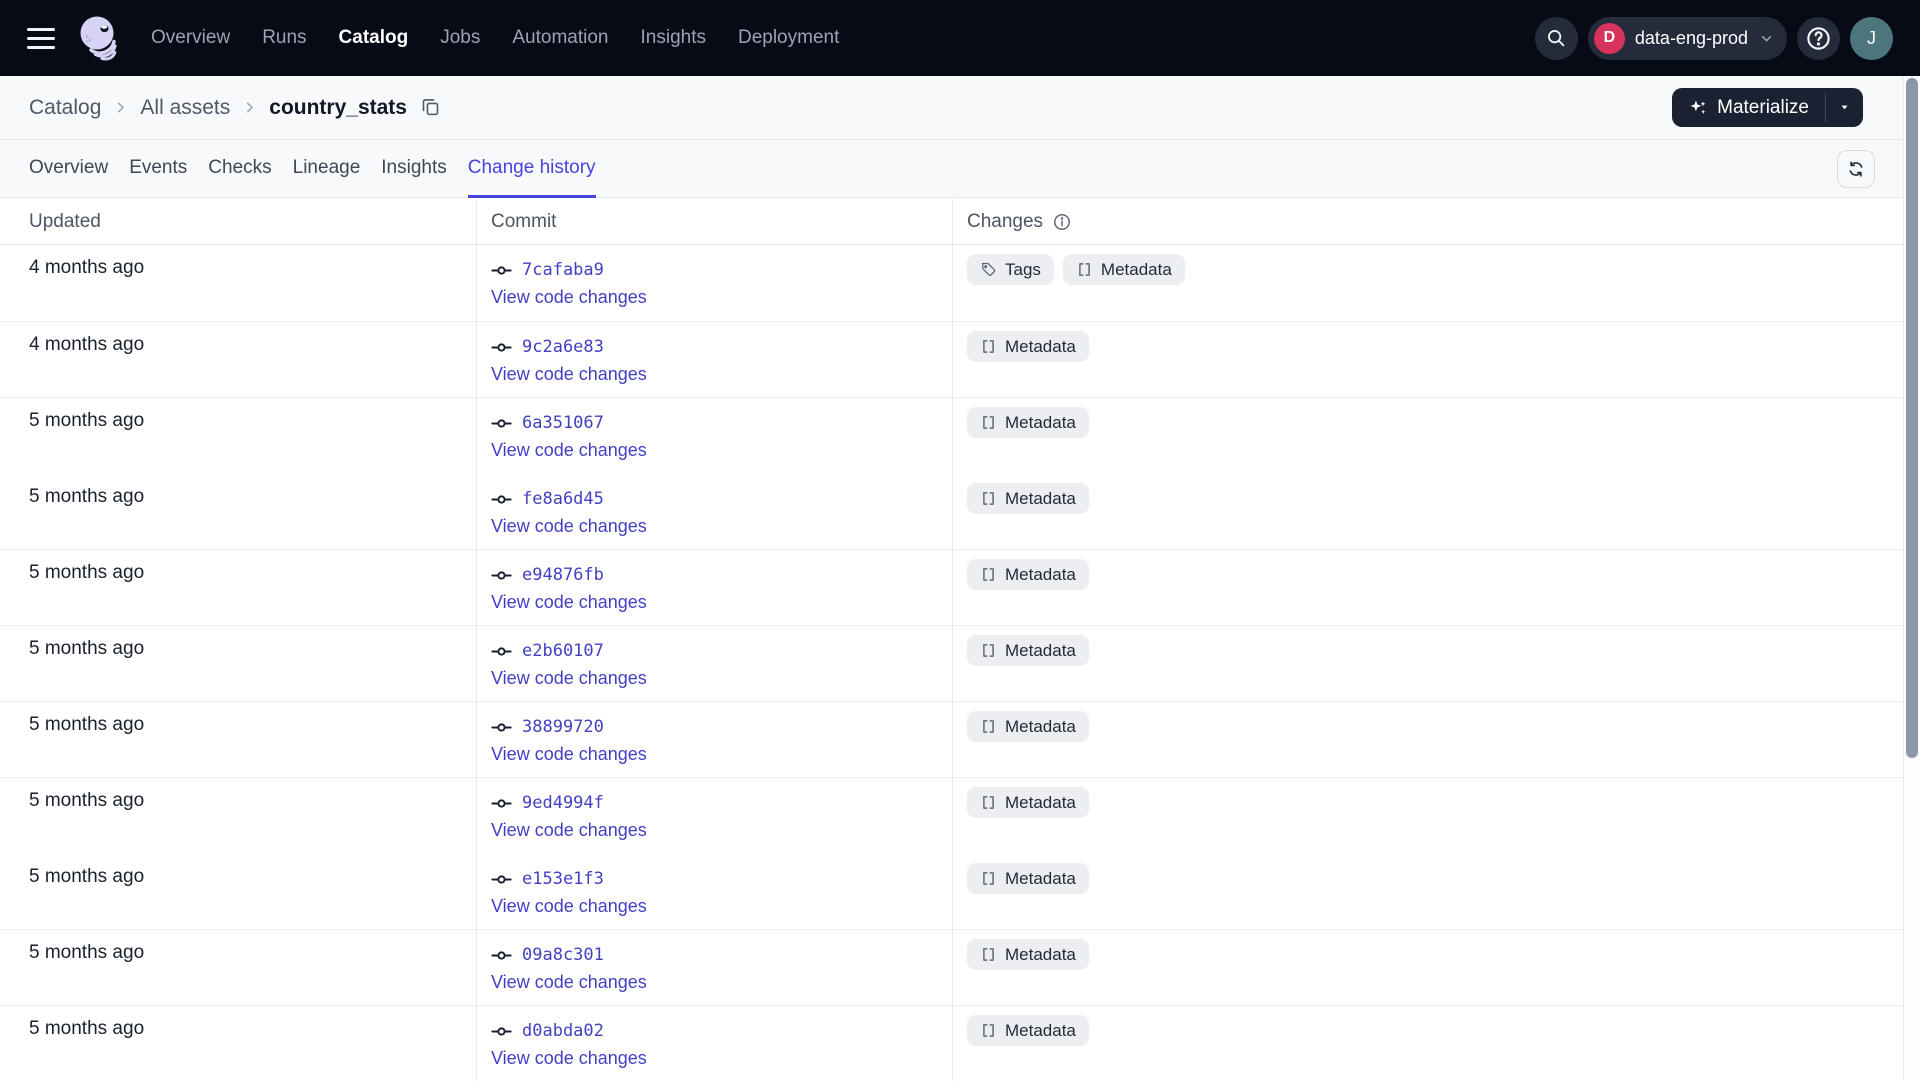 The height and width of the screenshot is (1081, 1920). What do you see at coordinates (1856, 169) in the screenshot?
I see `refresh-button` at bounding box center [1856, 169].